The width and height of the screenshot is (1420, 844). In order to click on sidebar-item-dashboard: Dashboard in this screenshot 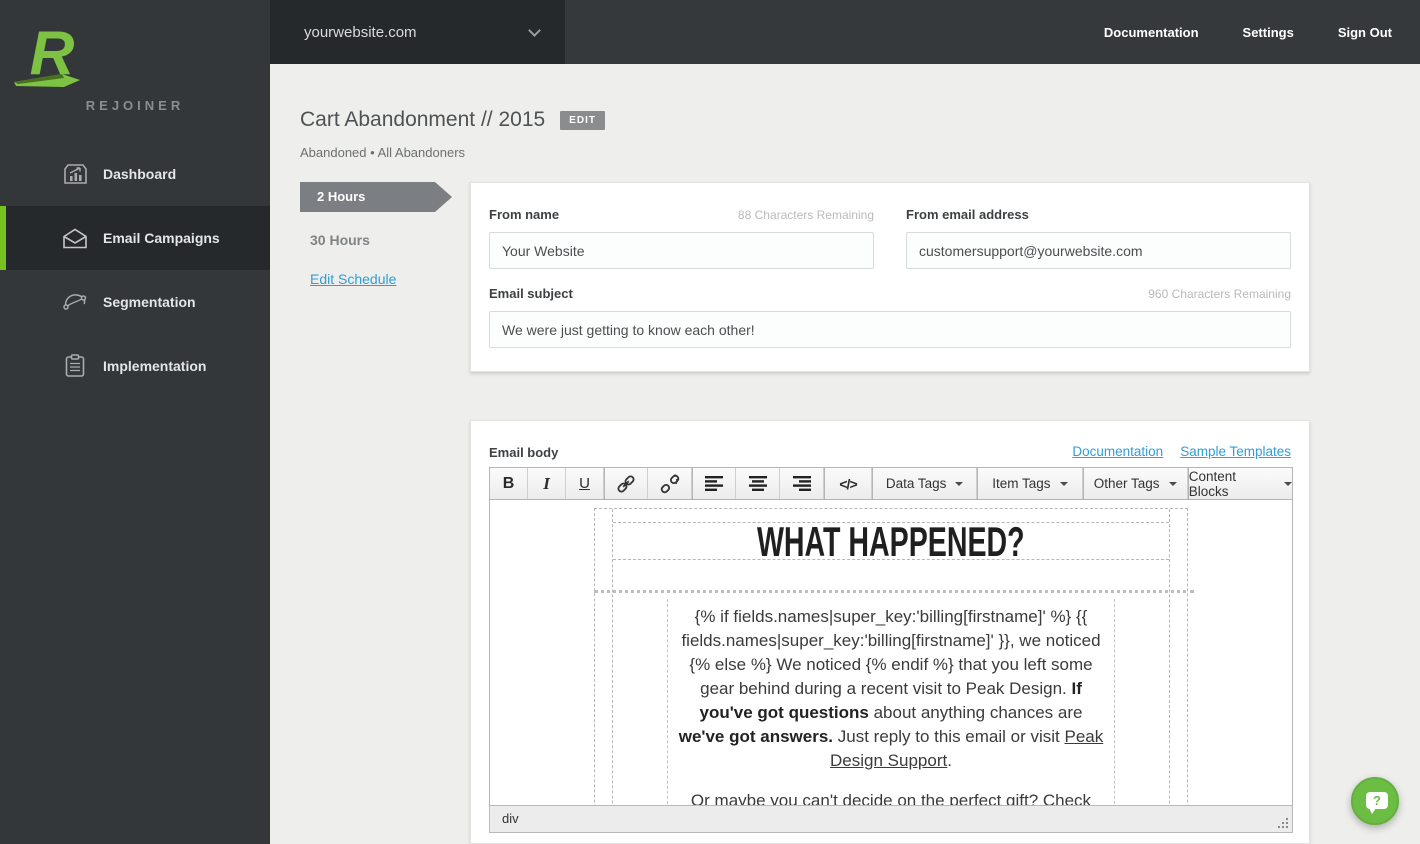, I will do `click(135, 174)`.